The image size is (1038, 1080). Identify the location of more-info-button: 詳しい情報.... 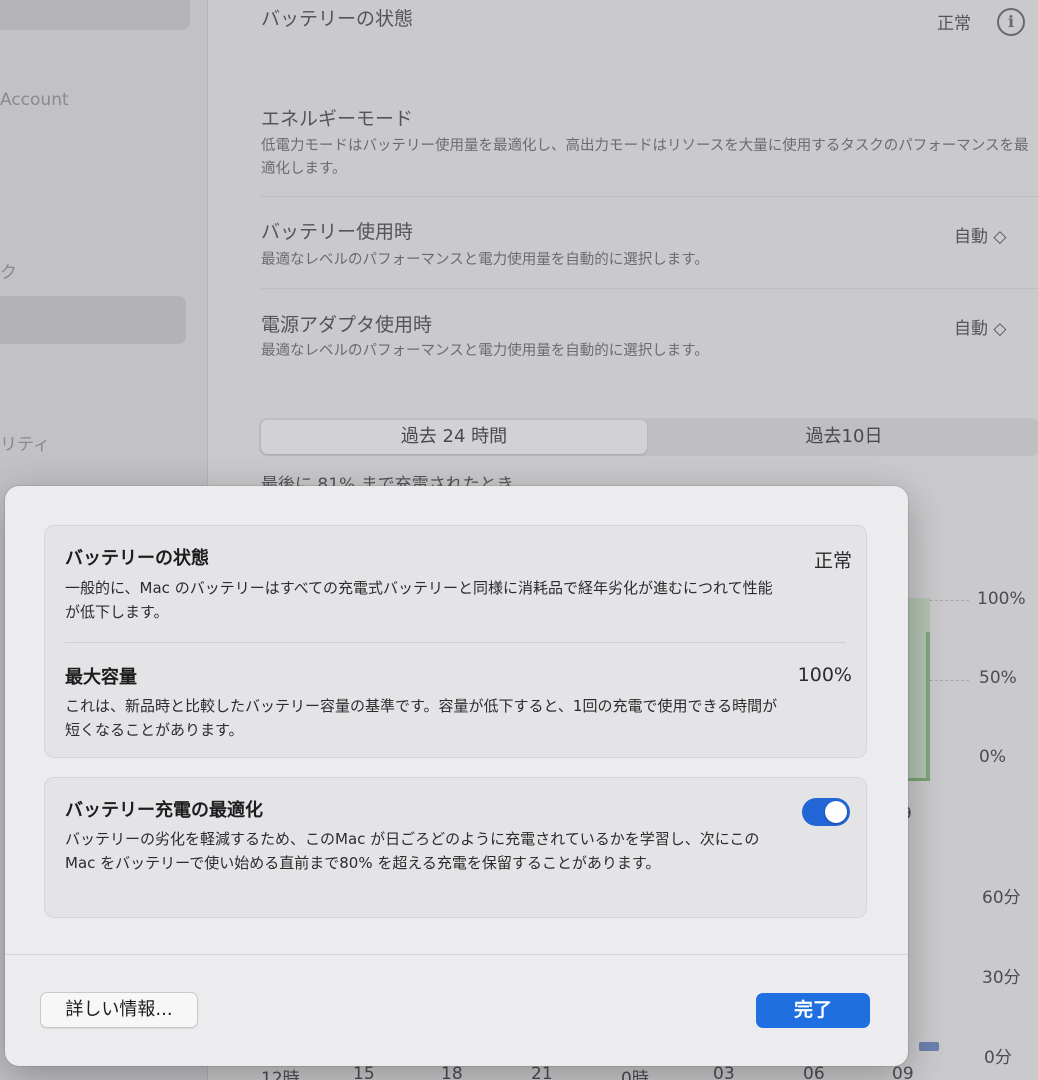
(119, 1010).